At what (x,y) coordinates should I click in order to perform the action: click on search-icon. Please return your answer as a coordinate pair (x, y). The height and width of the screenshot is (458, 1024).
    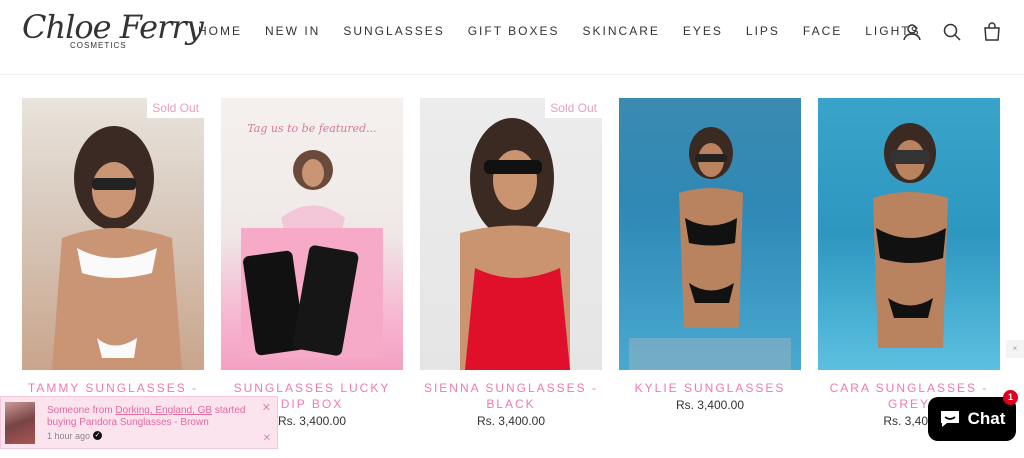
    Looking at the image, I should click on (952, 32).